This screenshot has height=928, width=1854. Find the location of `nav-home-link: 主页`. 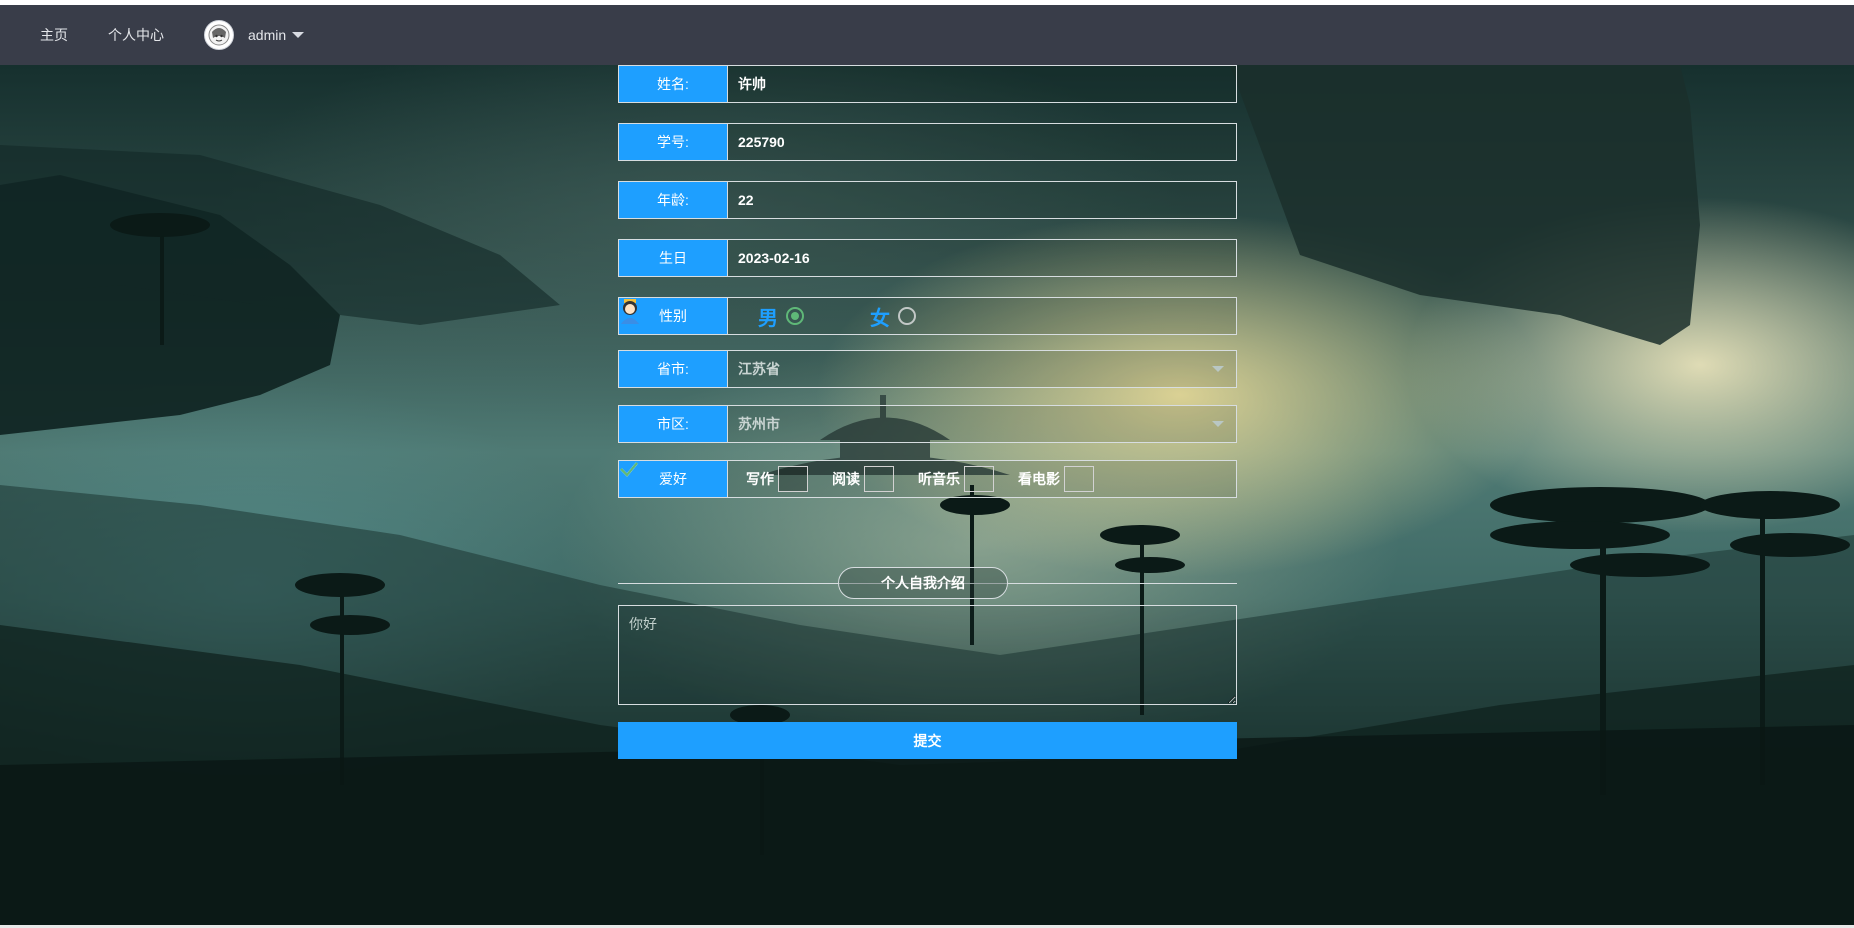

nav-home-link: 主页 is located at coordinates (54, 35).